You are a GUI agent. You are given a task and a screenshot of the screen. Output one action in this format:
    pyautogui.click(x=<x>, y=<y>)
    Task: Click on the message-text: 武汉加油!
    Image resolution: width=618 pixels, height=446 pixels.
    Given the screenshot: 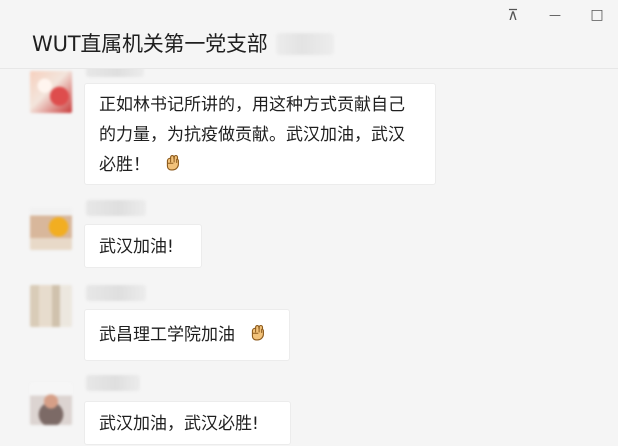 What is the action you would take?
    pyautogui.click(x=136, y=247)
    